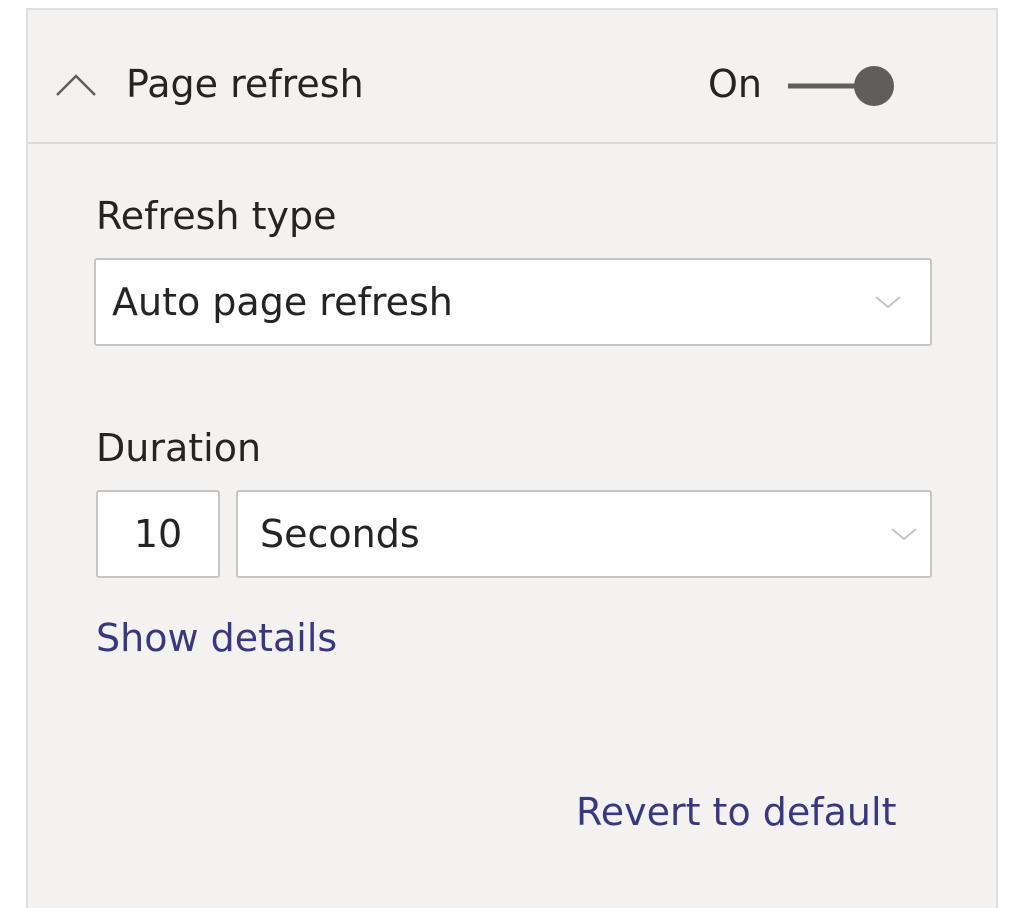 This screenshot has width=1020, height=908. I want to click on refresh-type-value: Auto page refresh, so click(282, 302).